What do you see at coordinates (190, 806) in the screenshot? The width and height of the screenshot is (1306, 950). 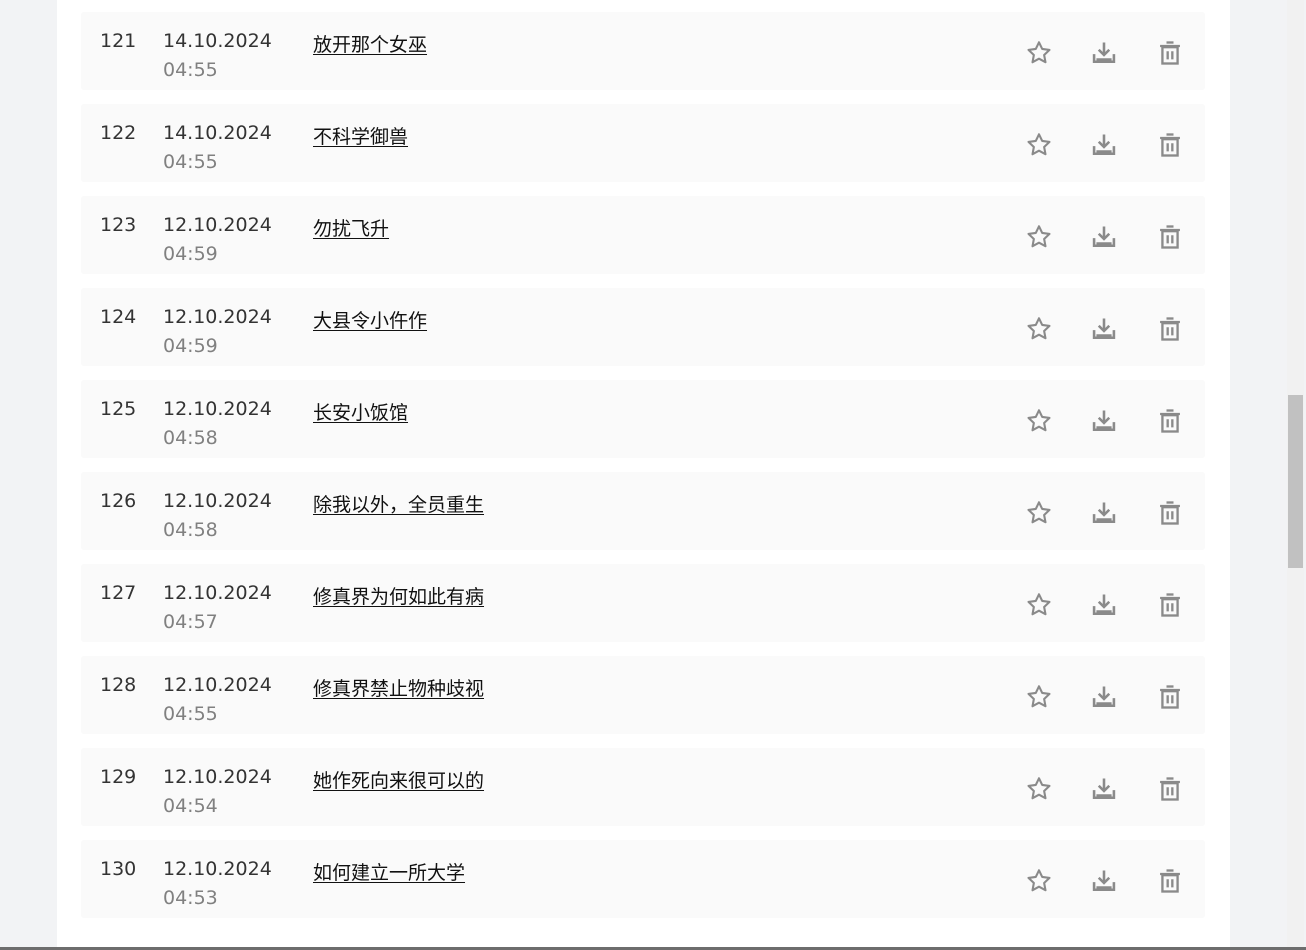 I see `row-time: 04:54` at bounding box center [190, 806].